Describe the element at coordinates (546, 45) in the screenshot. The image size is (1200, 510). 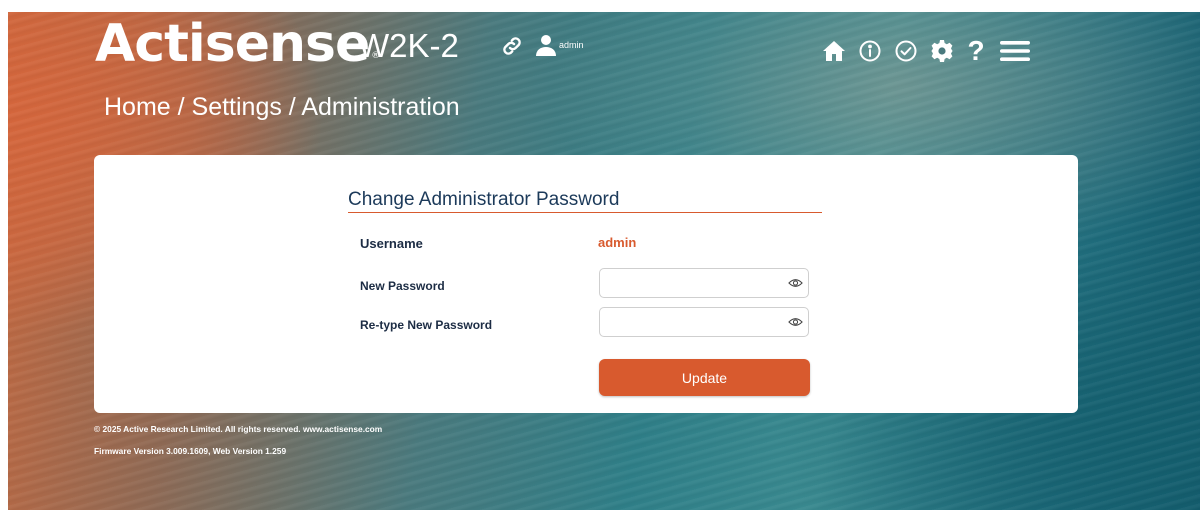
I see `user-icon` at that location.